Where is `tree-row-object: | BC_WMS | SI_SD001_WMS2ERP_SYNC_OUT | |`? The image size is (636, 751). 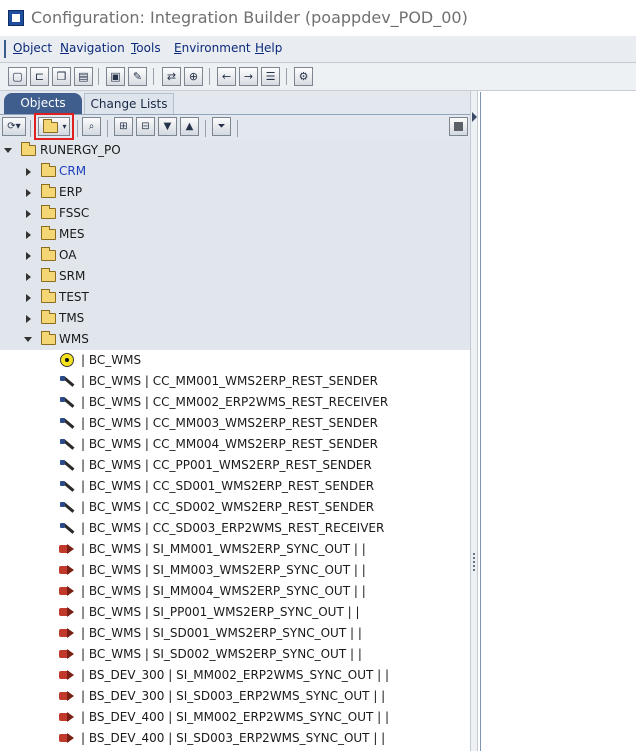 tree-row-object: | BC_WMS | SI_SD001_WMS2ERP_SYNC_OUT | | is located at coordinates (235, 633).